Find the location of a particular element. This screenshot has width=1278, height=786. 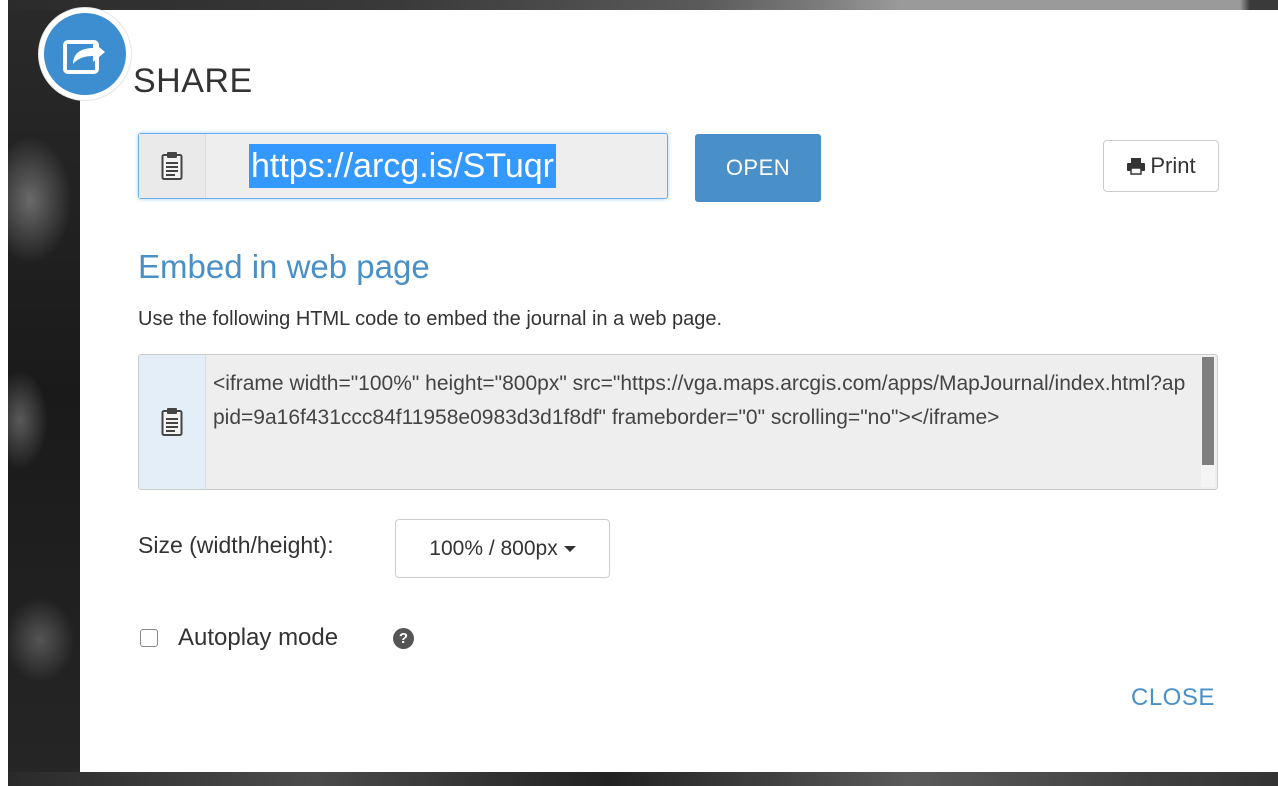

autoplay-label: Autoplay mode is located at coordinates (258, 638).